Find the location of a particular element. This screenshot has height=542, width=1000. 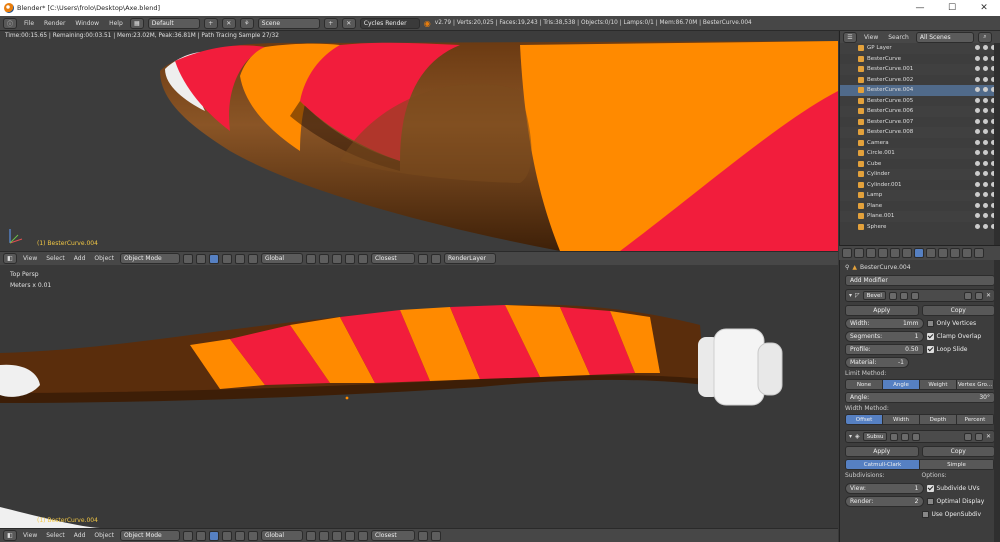

material-tab-icon is located at coordinates (943, 253).